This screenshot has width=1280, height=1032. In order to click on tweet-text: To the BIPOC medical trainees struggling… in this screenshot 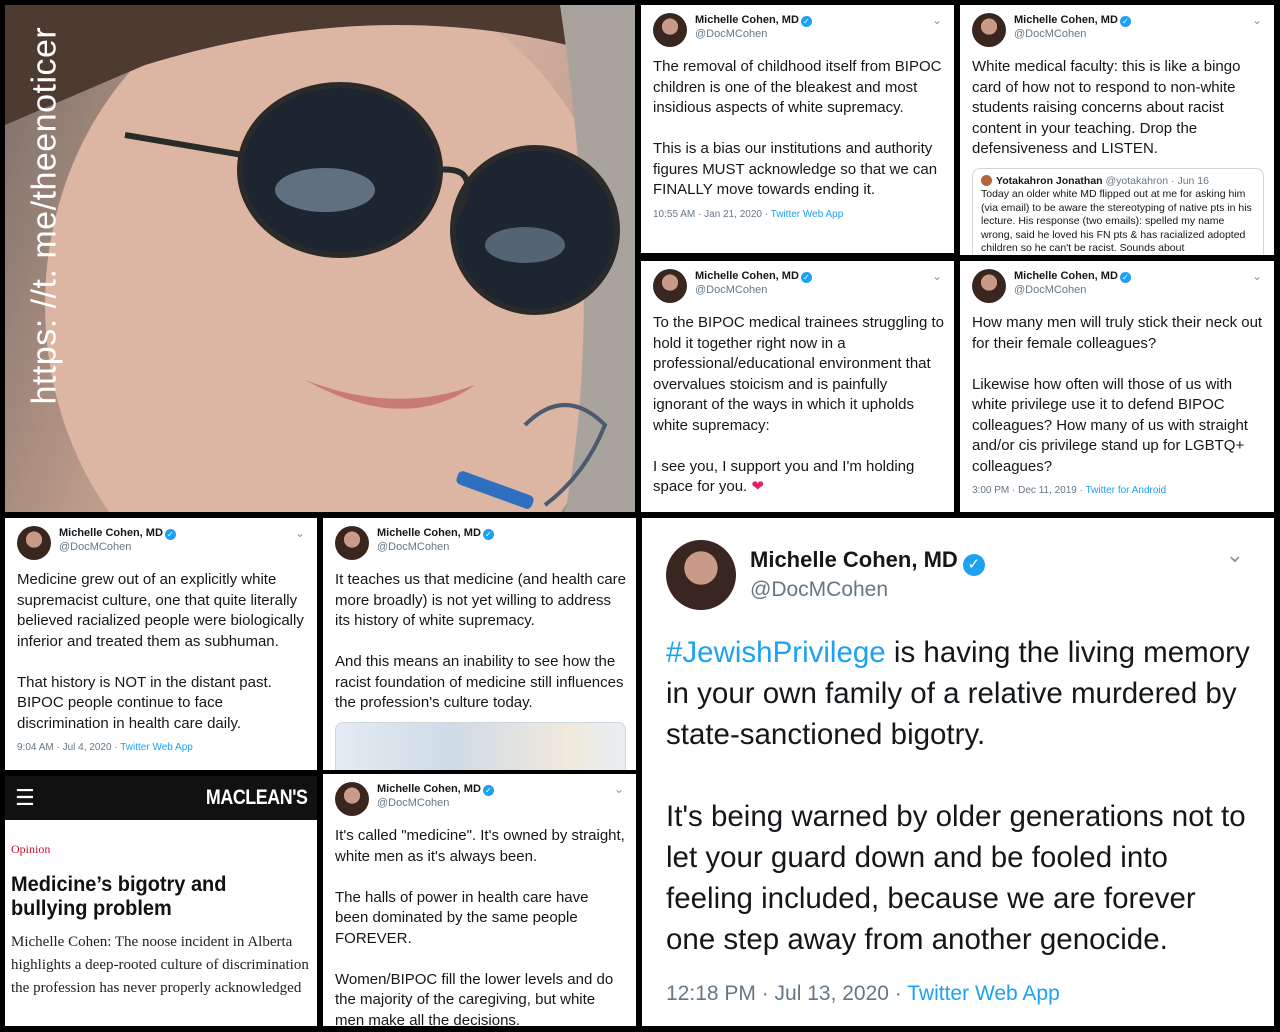, I will do `click(798, 404)`.